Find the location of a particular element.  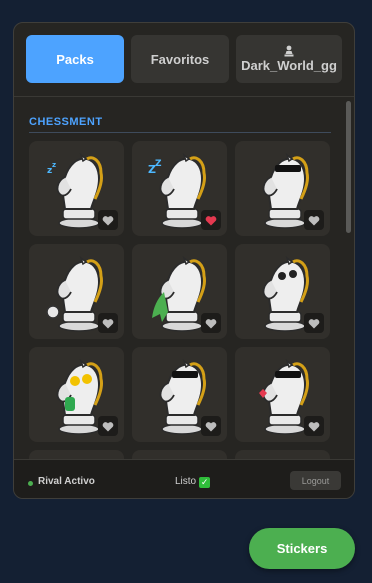

status-dot is located at coordinates (30, 483).